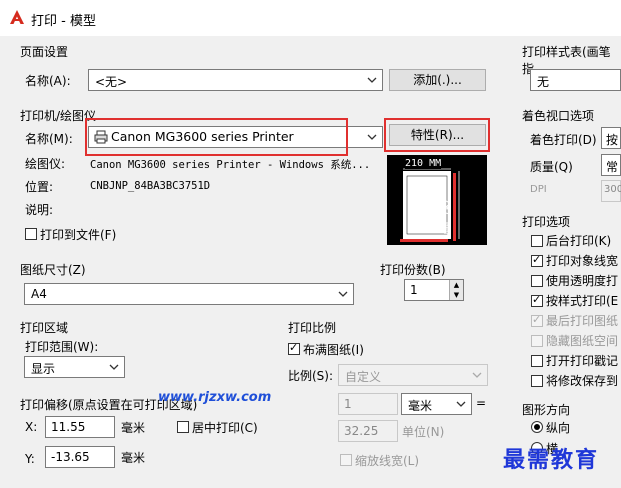  What do you see at coordinates (78, 235) in the screenshot?
I see `print-to-file-label: 打印到文件(F)` at bounding box center [78, 235].